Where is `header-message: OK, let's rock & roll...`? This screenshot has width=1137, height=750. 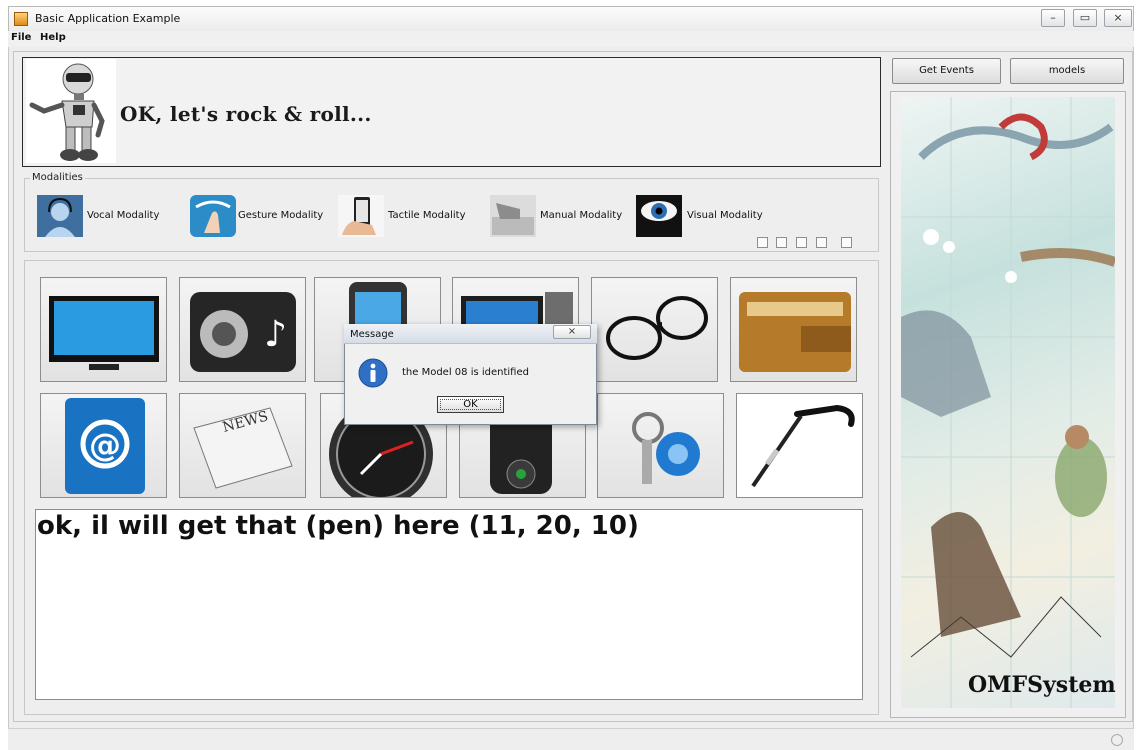
header-message: OK, let's rock & roll... is located at coordinates (246, 114).